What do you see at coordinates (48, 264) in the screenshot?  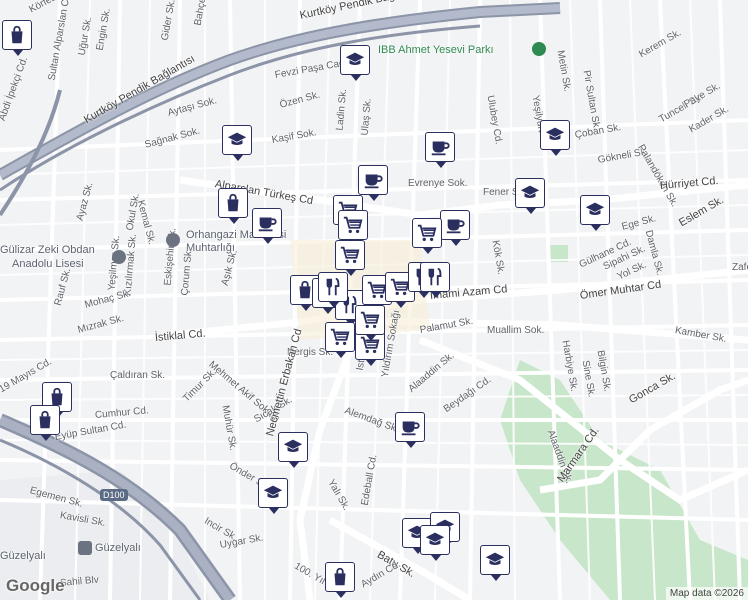 I see `school-name-label: Anadolu Lisesi` at bounding box center [48, 264].